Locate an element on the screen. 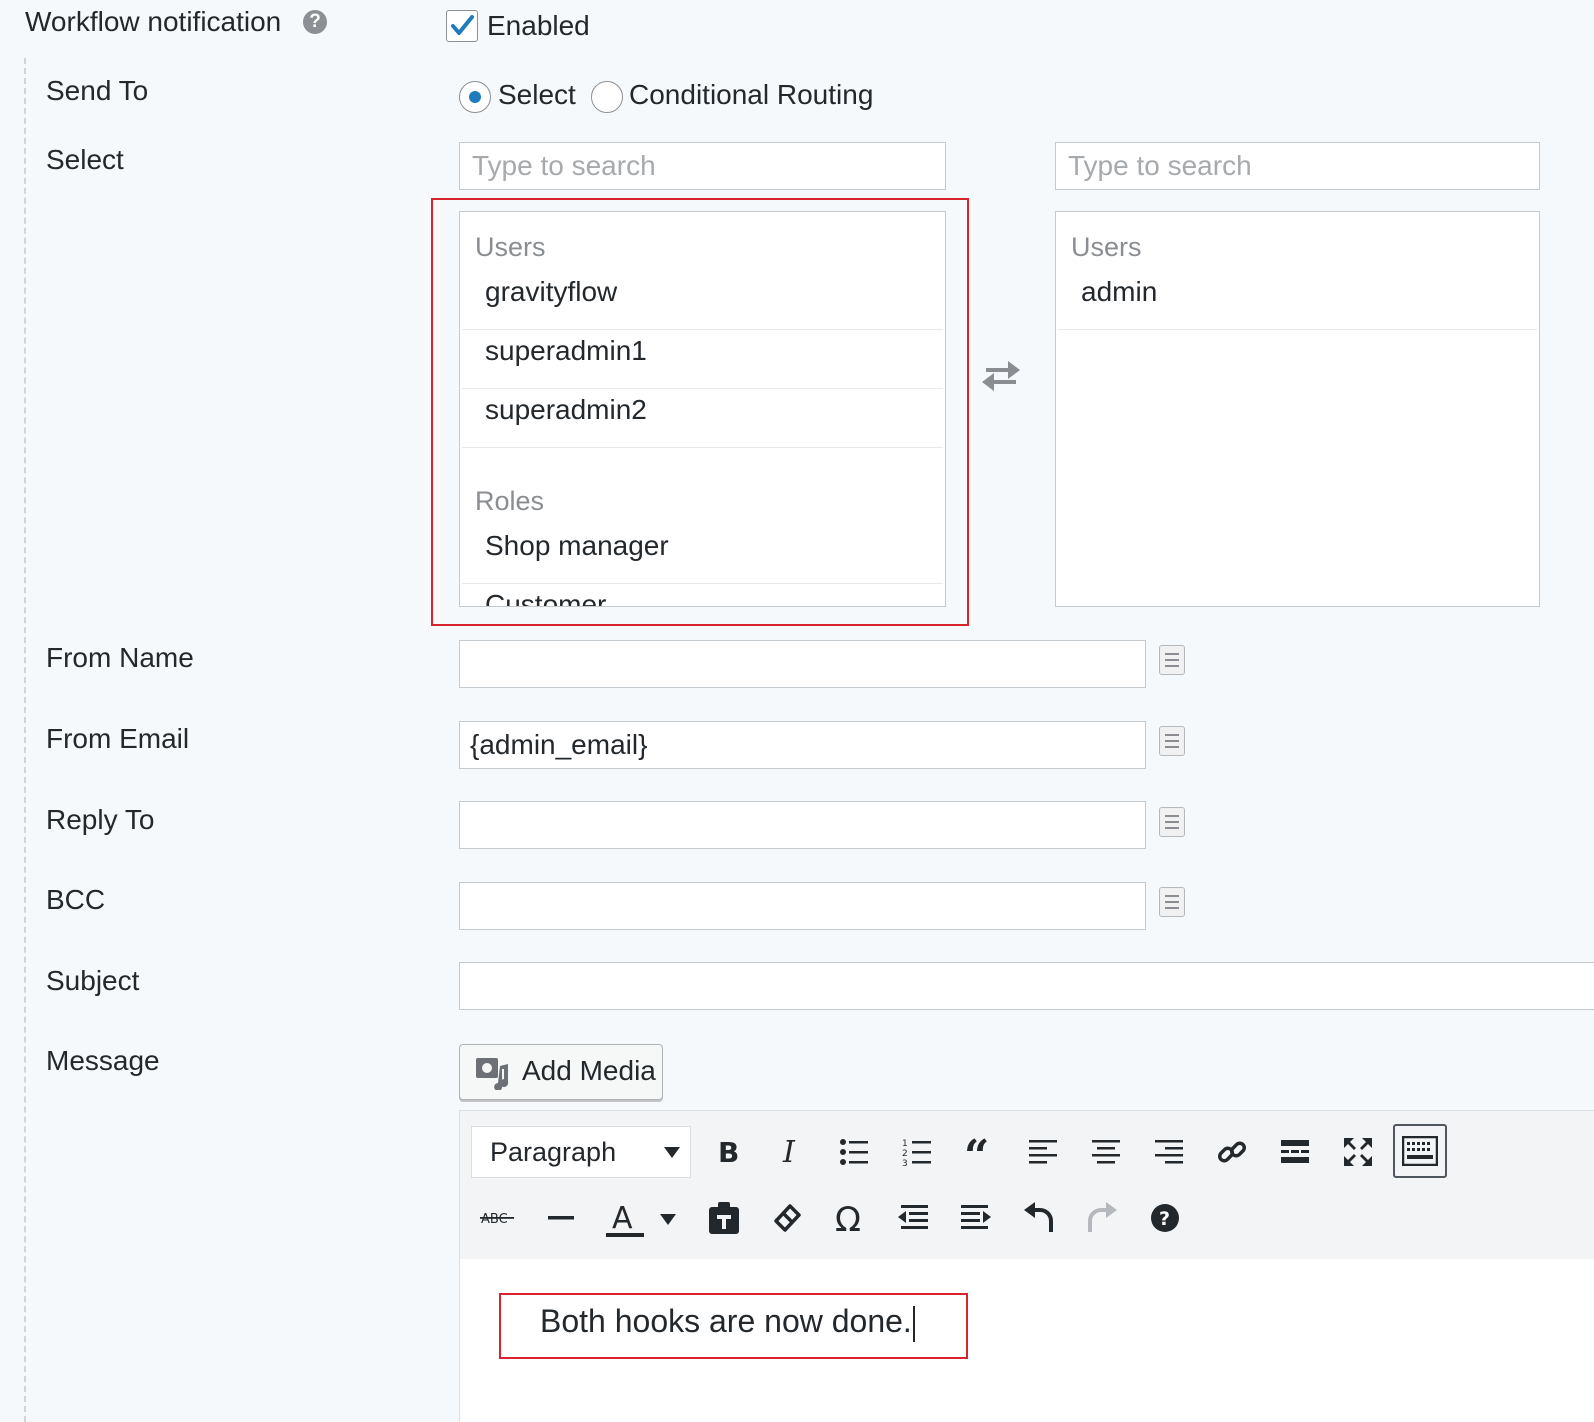  checkmark-icon is located at coordinates (462, 25).